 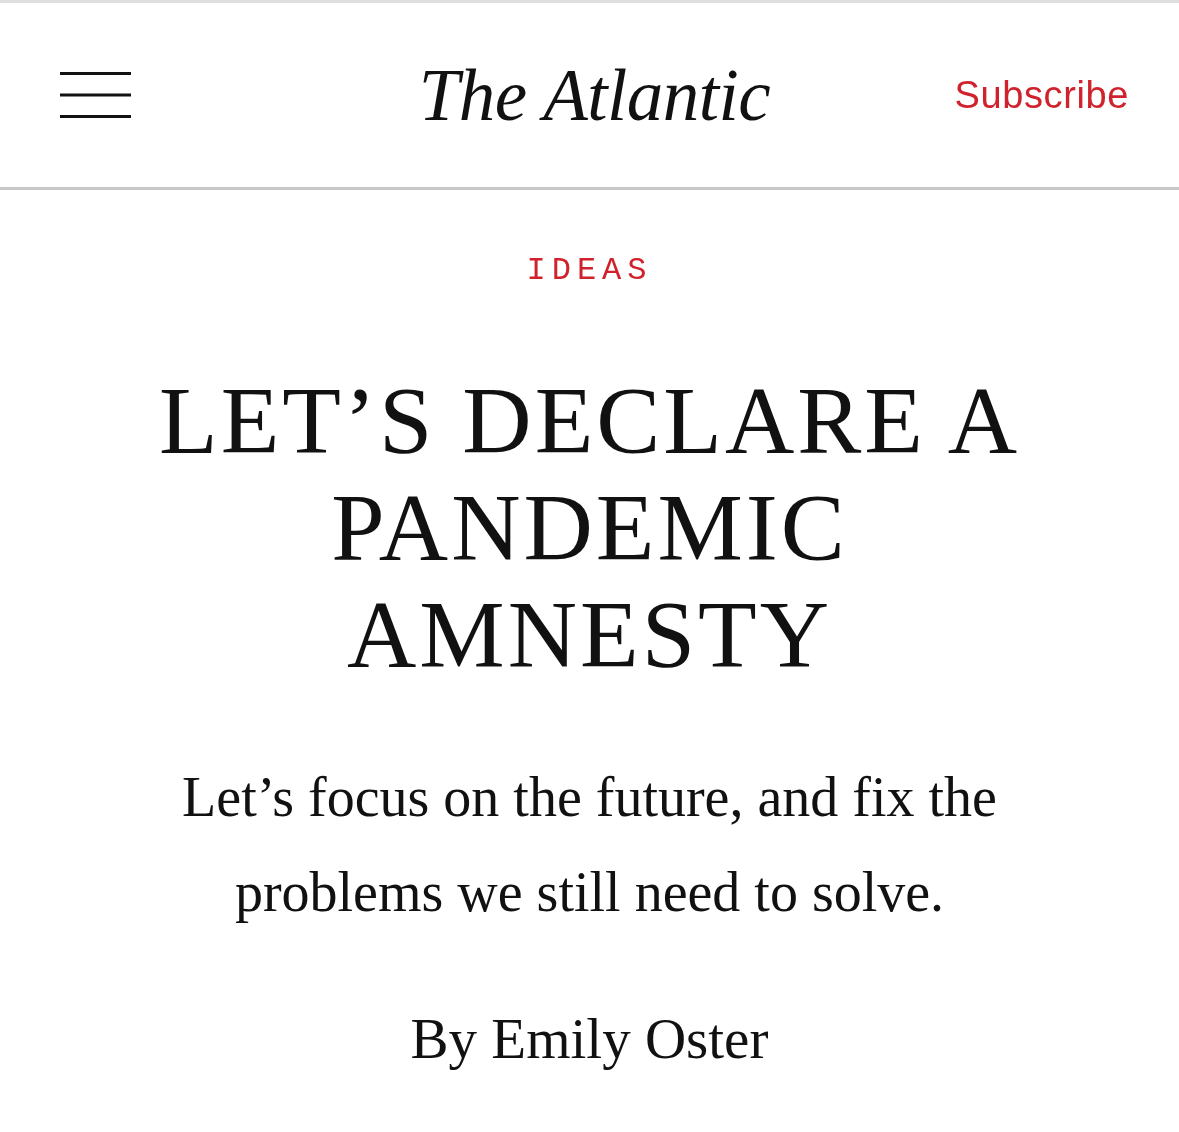 I want to click on article-subtitle: Let’s focus on the future, and fix the problems we still need to solve., so click(x=589, y=845).